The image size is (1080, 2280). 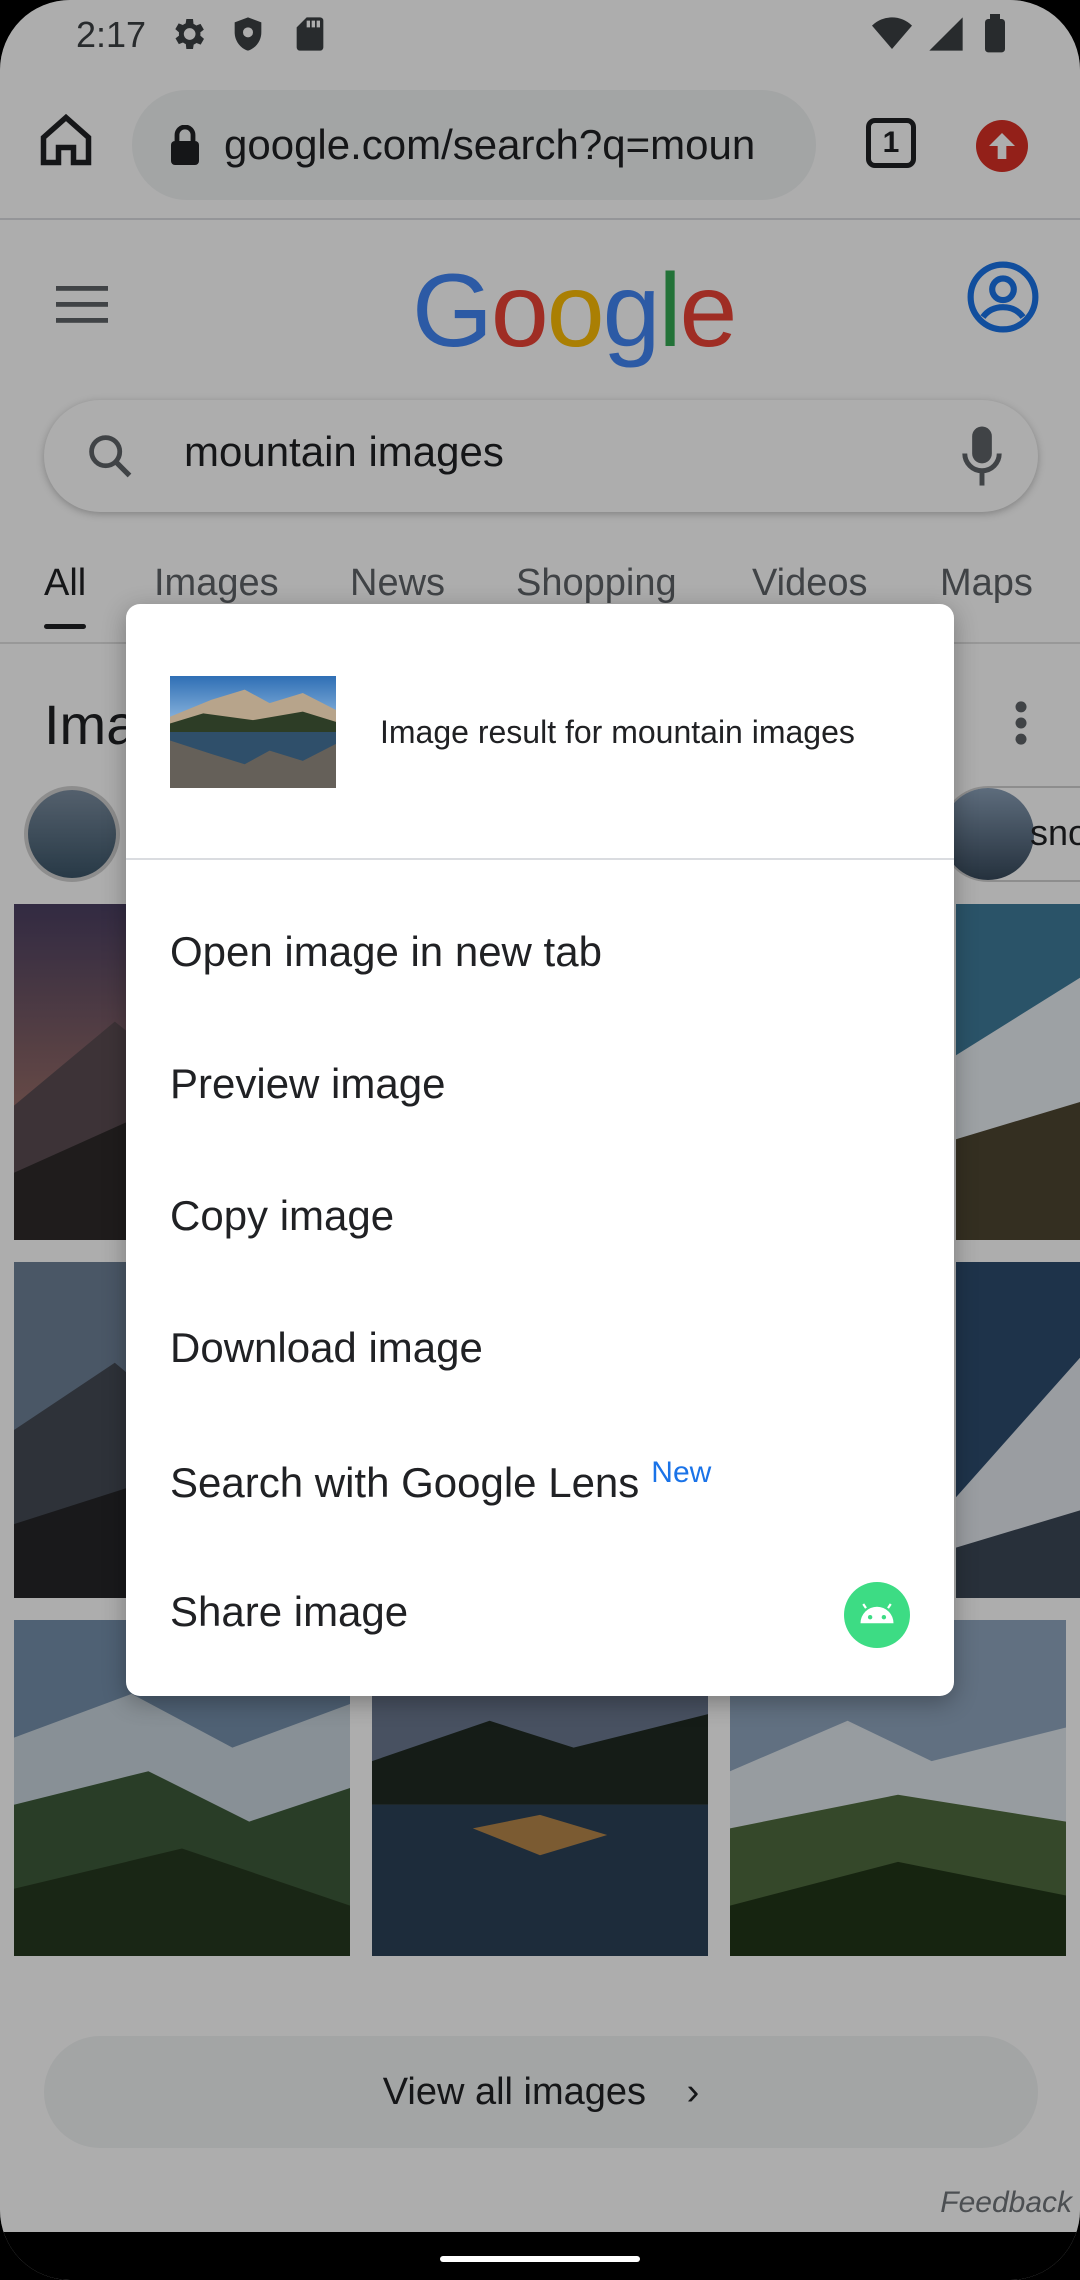 What do you see at coordinates (326, 1347) in the screenshot?
I see `menu-item-label: Download image` at bounding box center [326, 1347].